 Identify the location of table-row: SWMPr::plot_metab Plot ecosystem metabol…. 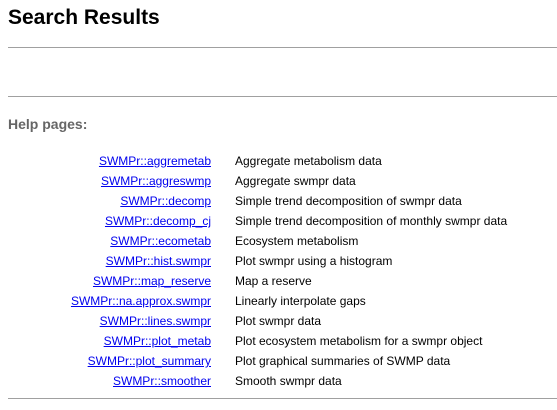
(278, 341).